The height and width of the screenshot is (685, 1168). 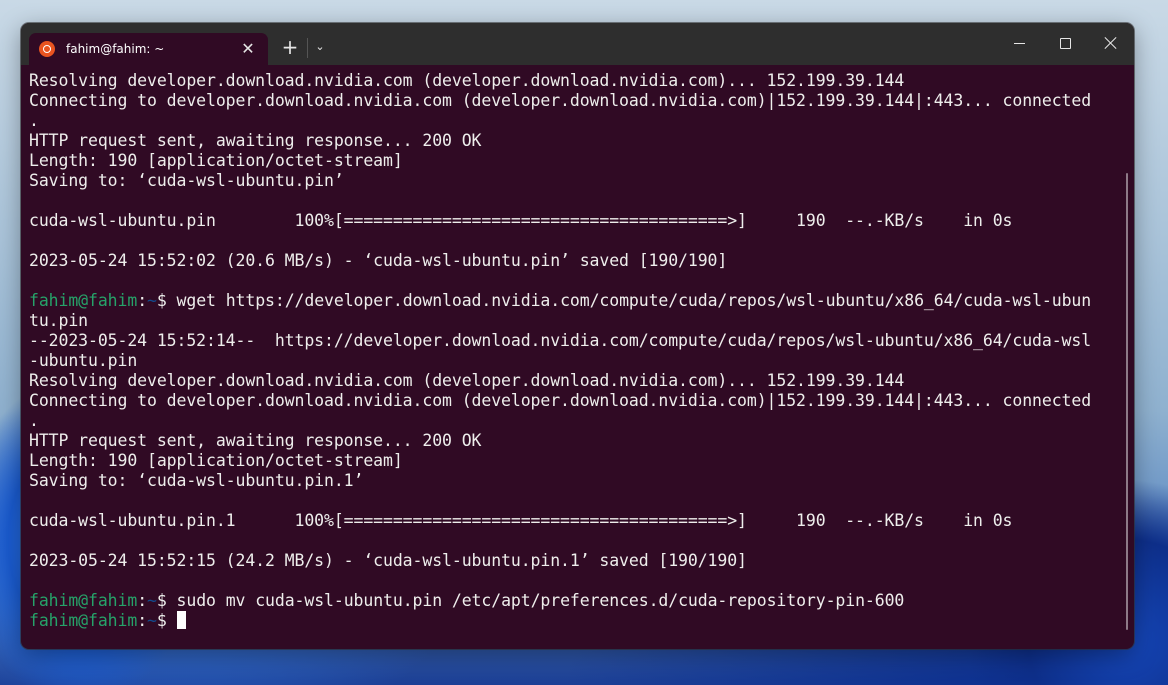 What do you see at coordinates (196, 480) in the screenshot?
I see `output-line: Saving to: ‘cuda-wsl-ubuntu.pin.1’` at bounding box center [196, 480].